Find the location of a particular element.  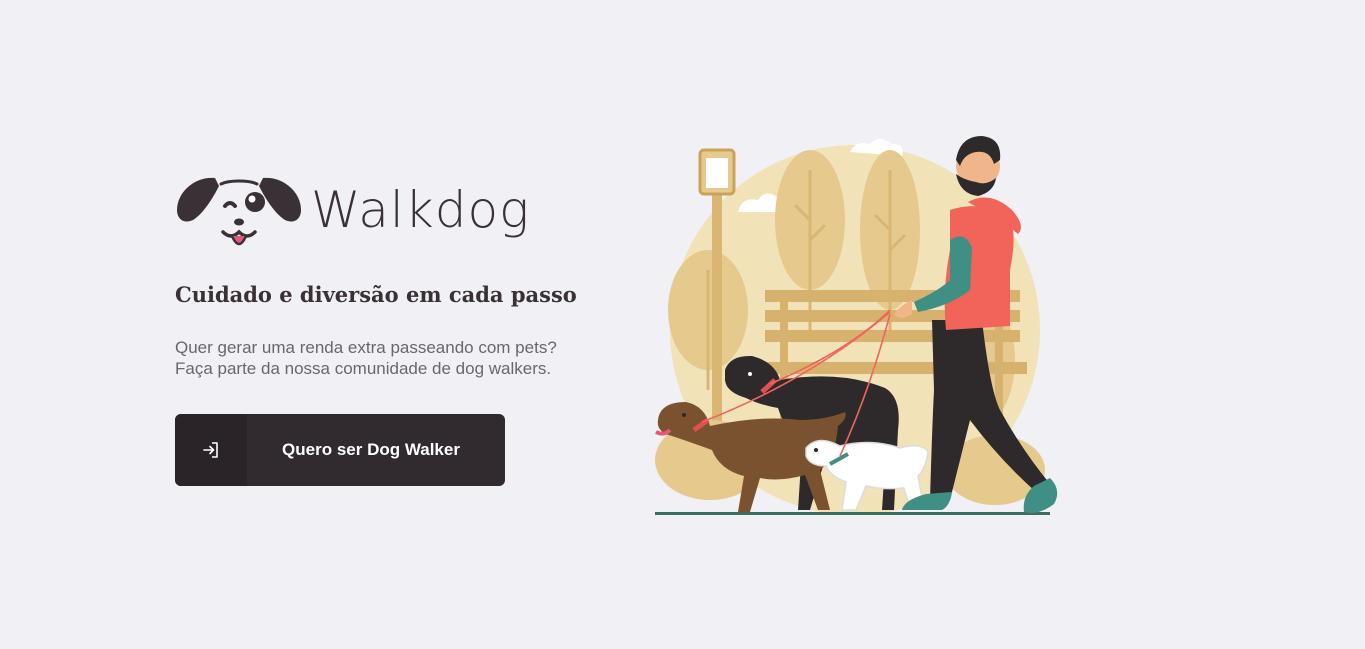

become-dog-walker-label: Quero ser Dog Walker is located at coordinates (371, 449).